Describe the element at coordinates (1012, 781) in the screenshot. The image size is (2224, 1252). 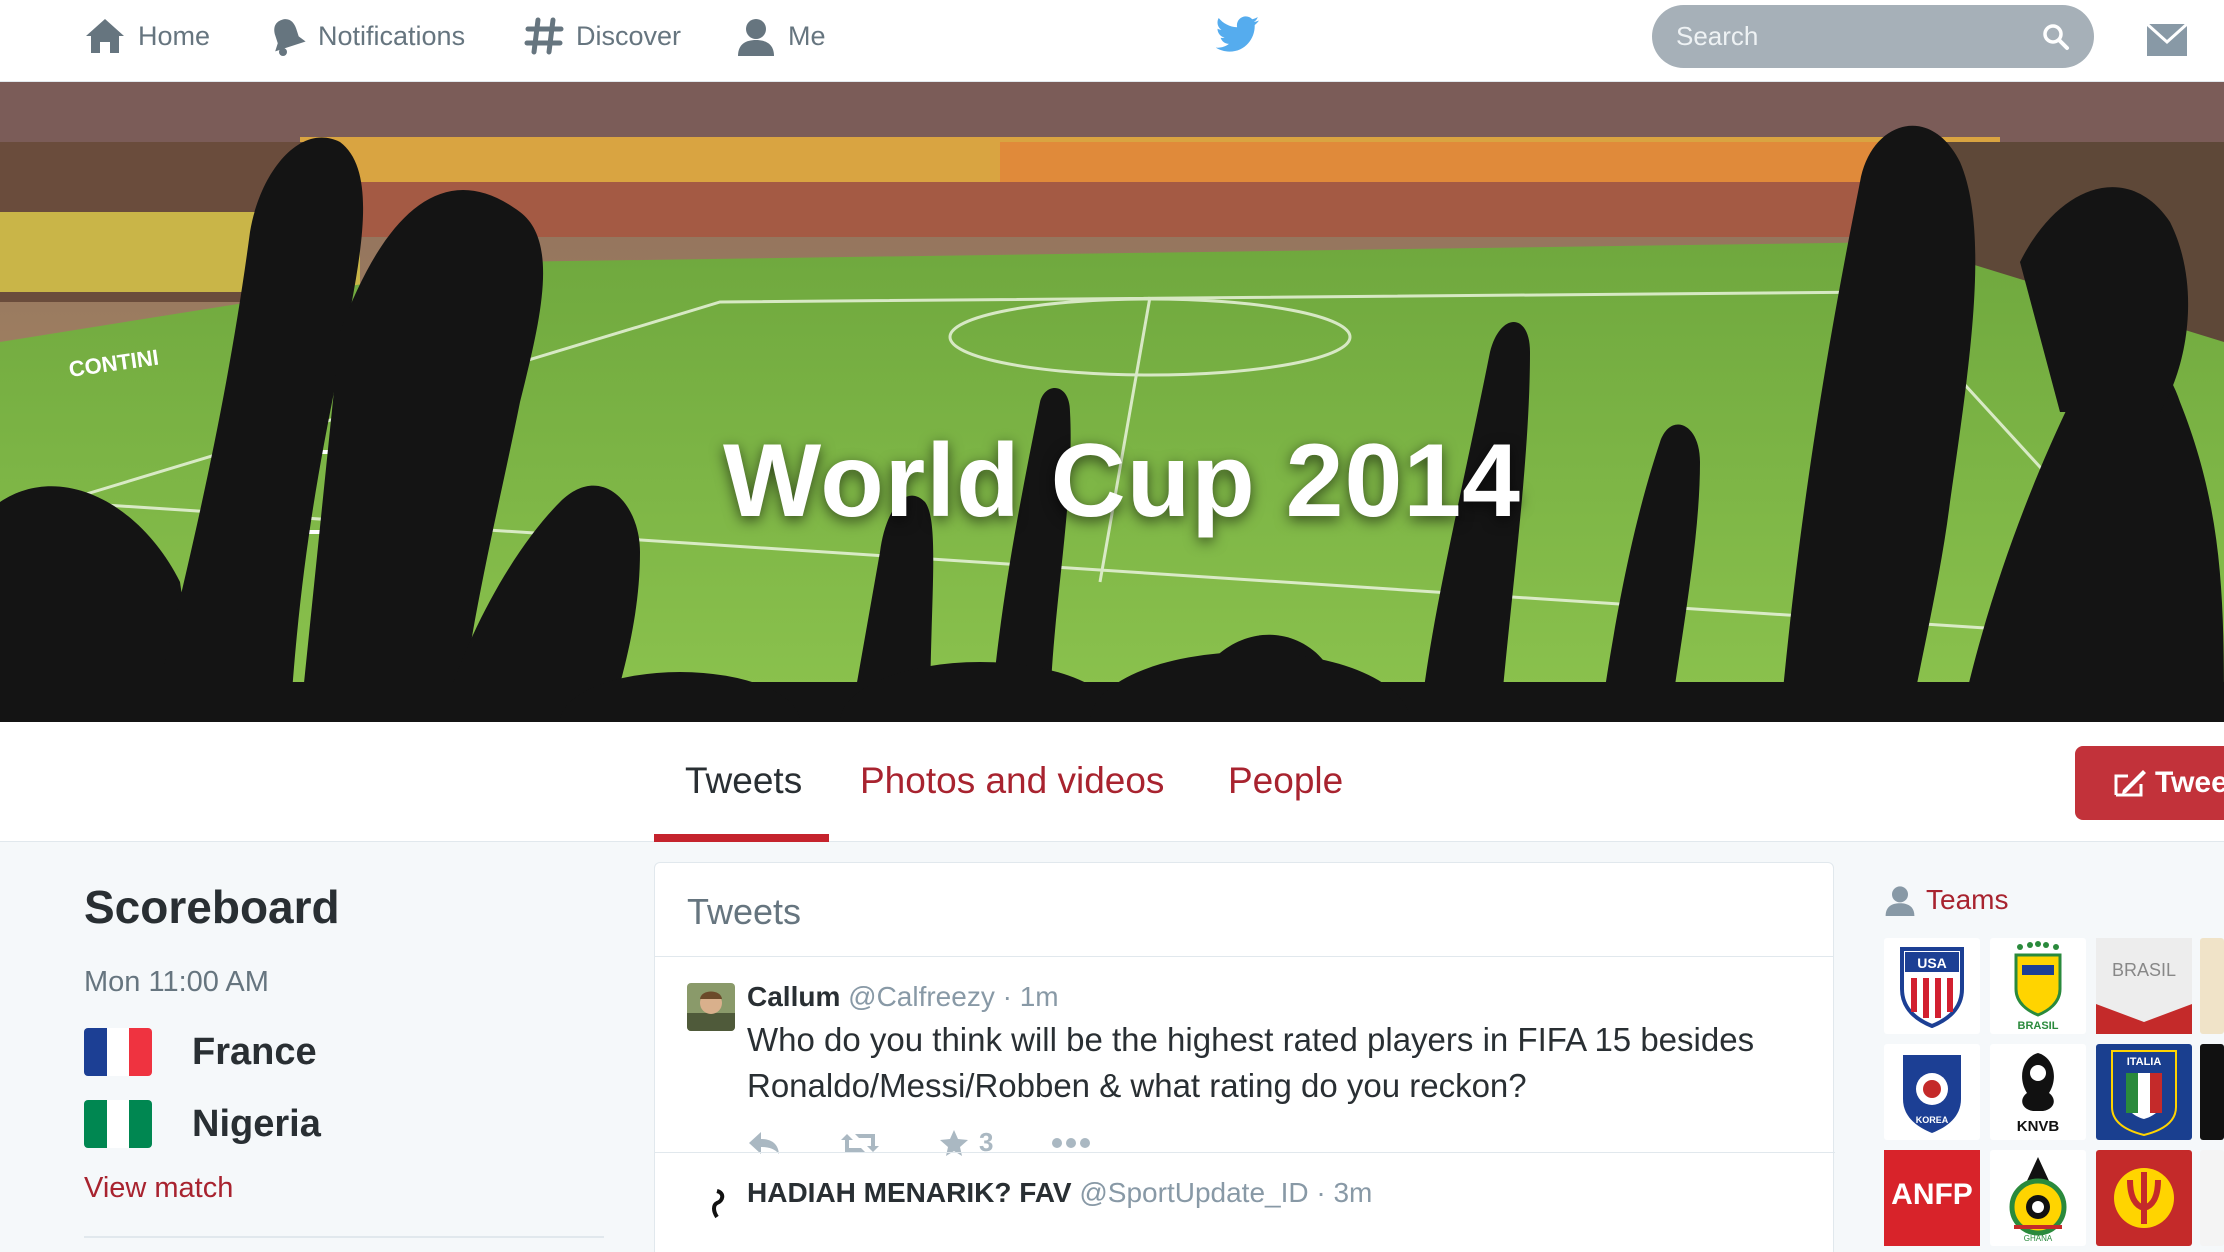
I see `tab-photos-and-videos: Photos and videos` at that location.